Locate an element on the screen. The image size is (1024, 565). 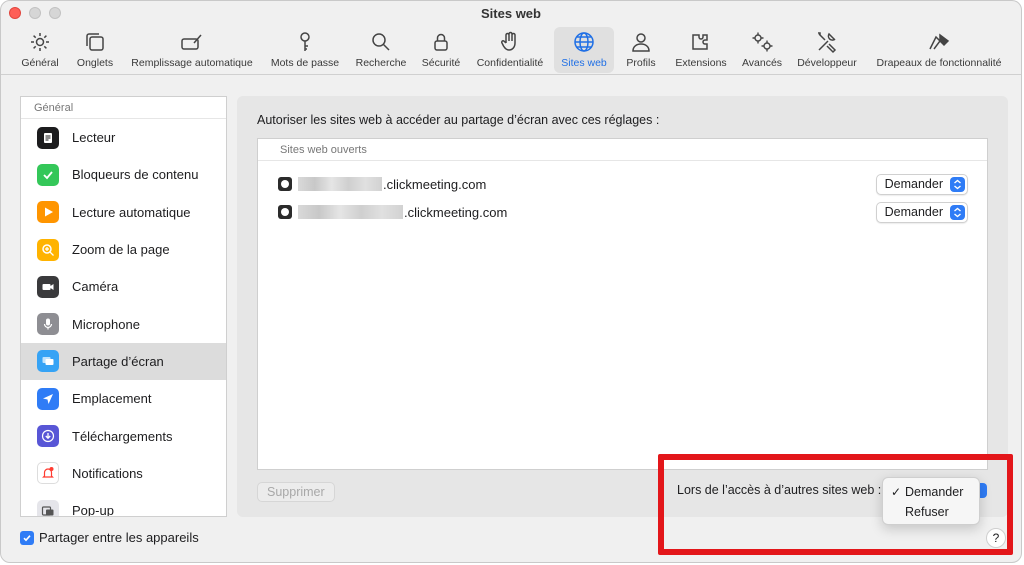
sidebar-item-page-zoom: Zoom de la page is located at coordinates (123, 249).